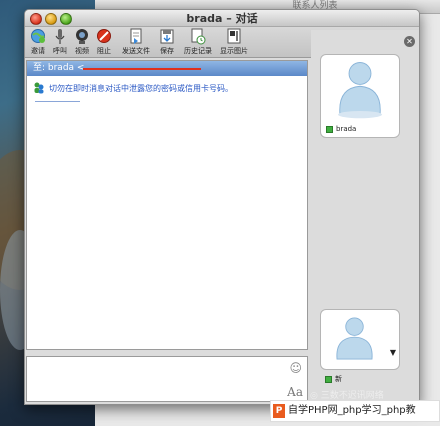 This screenshot has height=426, width=440. I want to click on history-button: 历史记录, so click(198, 42).